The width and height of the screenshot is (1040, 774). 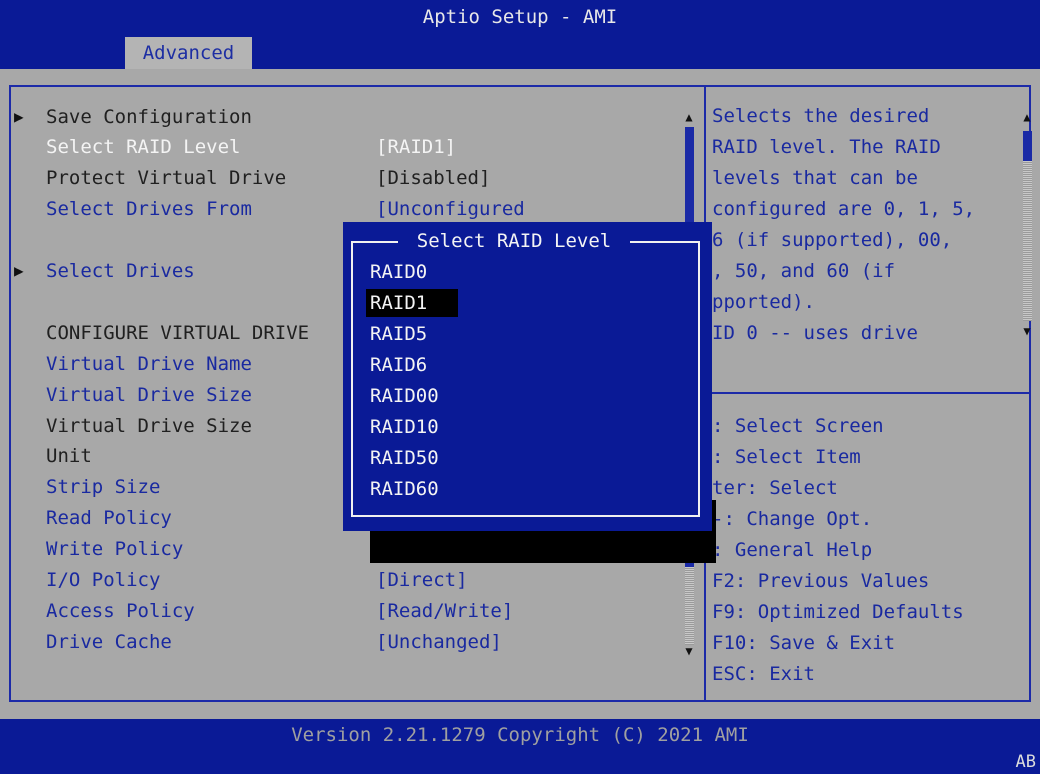 What do you see at coordinates (422, 580) in the screenshot?
I see `io-policy-value: [Direct]` at bounding box center [422, 580].